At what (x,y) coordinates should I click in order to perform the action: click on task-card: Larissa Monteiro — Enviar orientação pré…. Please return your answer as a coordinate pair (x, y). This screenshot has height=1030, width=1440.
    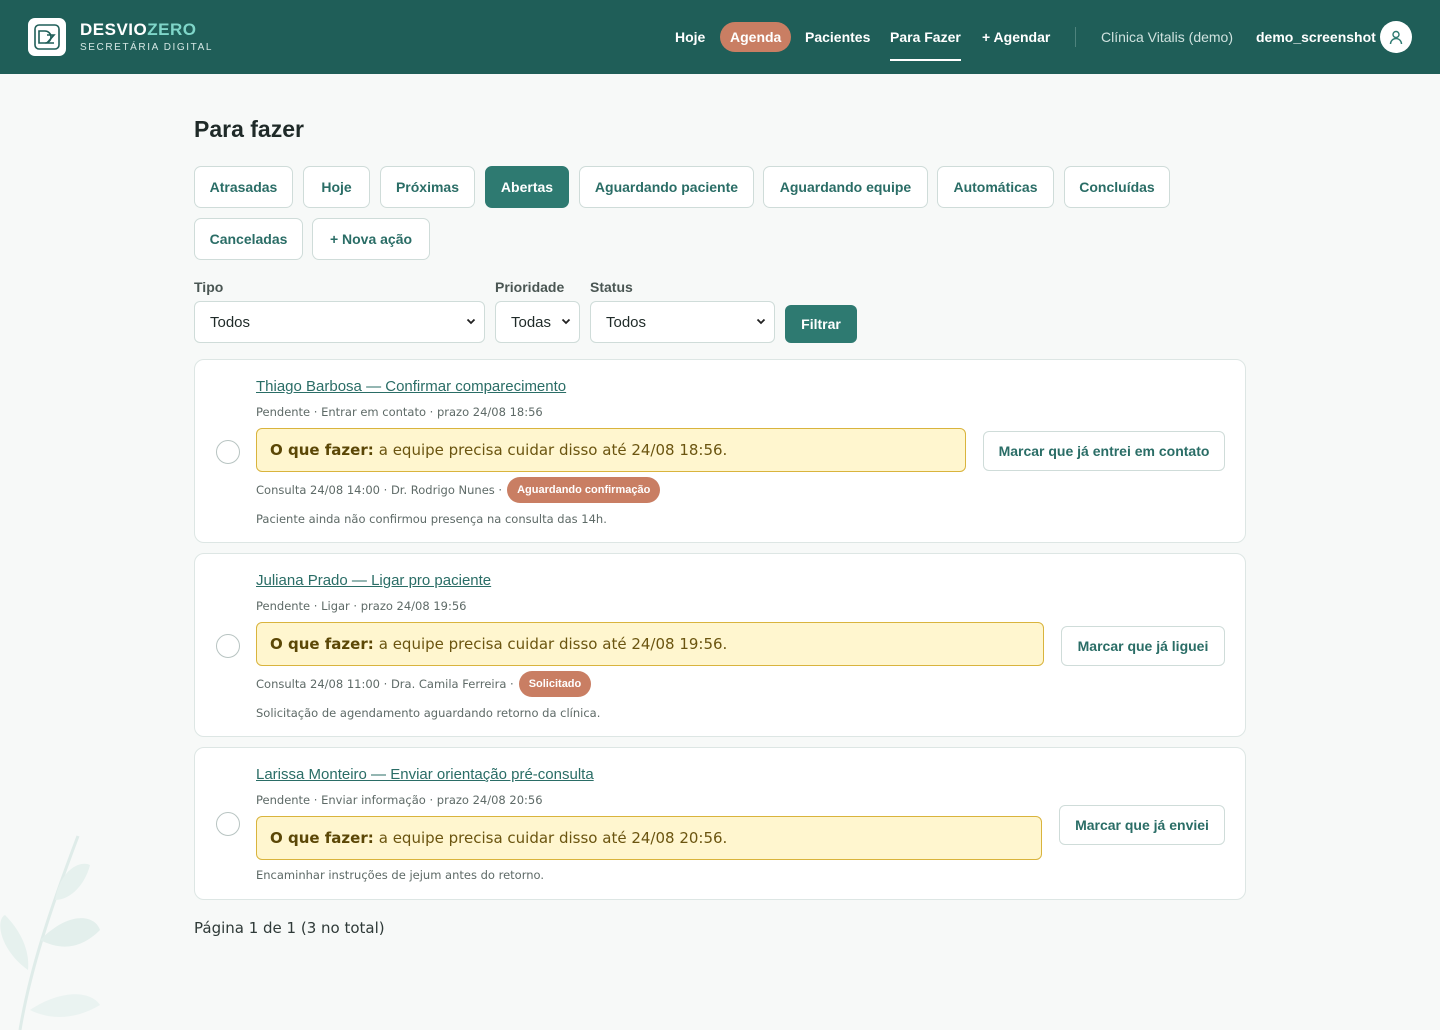
    Looking at the image, I should click on (720, 823).